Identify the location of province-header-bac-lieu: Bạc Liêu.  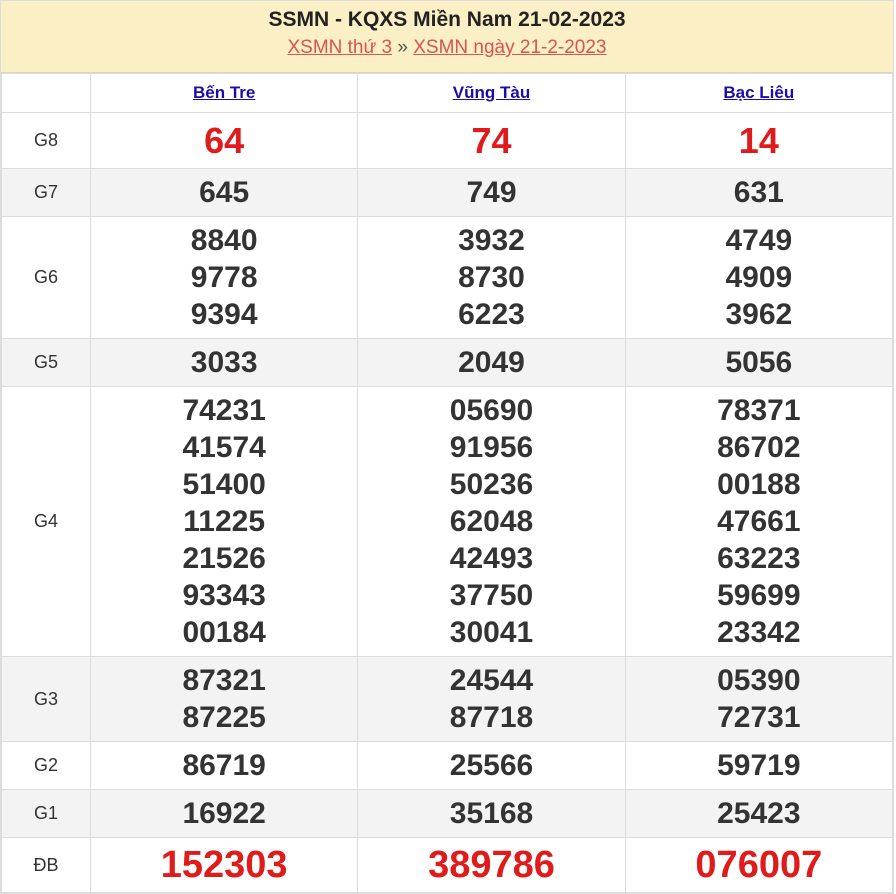
(759, 93).